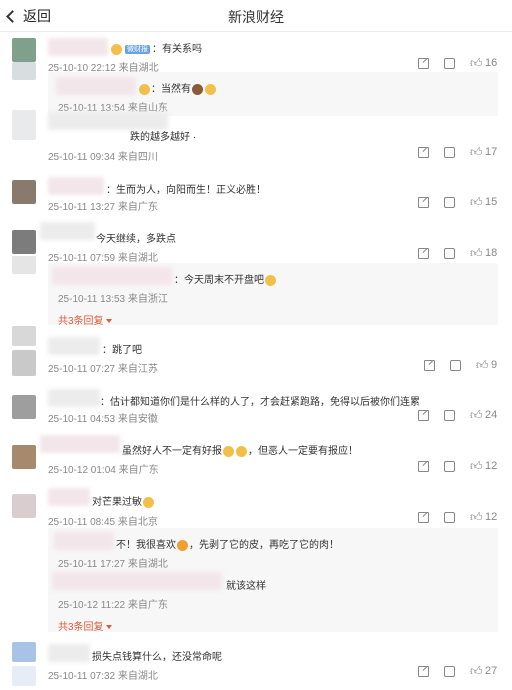  I want to click on comment-meta: 25-10-11 07:32 来自湖北, so click(103, 676).